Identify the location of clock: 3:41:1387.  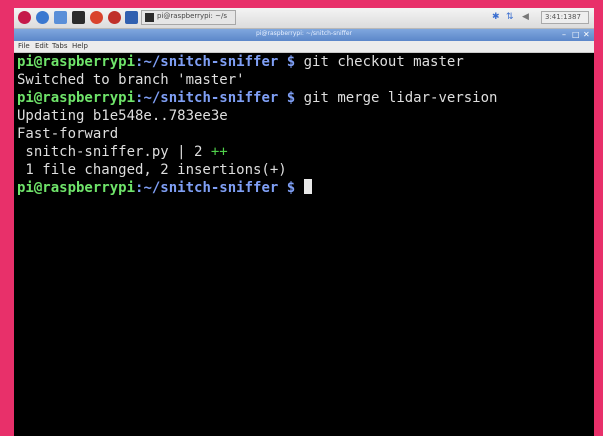
(565, 17).